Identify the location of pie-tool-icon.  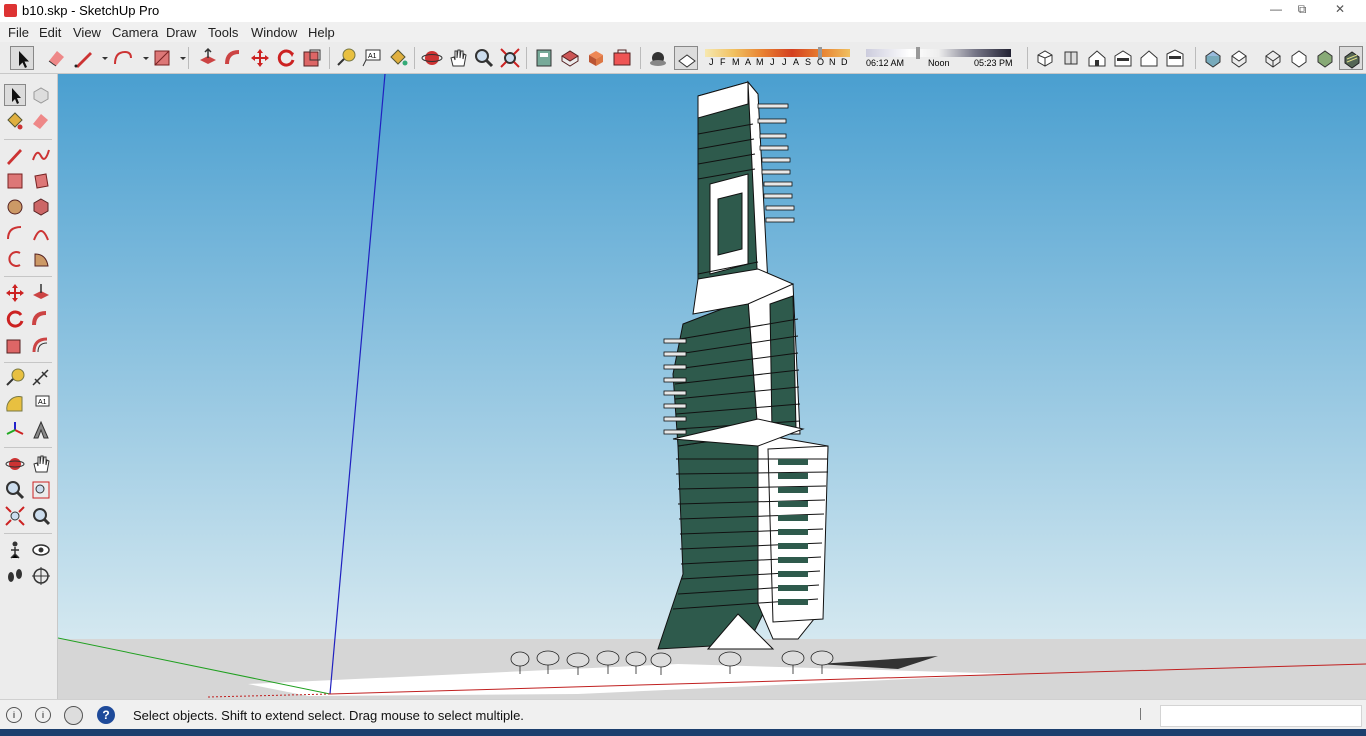
(41, 259).